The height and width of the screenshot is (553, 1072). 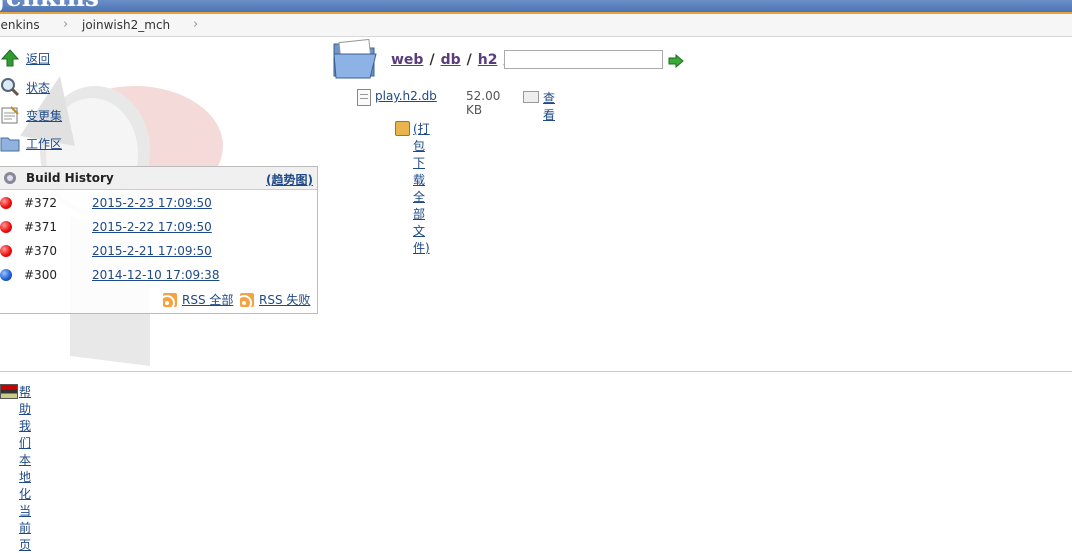 I want to click on task-status: 状态, so click(x=25, y=87).